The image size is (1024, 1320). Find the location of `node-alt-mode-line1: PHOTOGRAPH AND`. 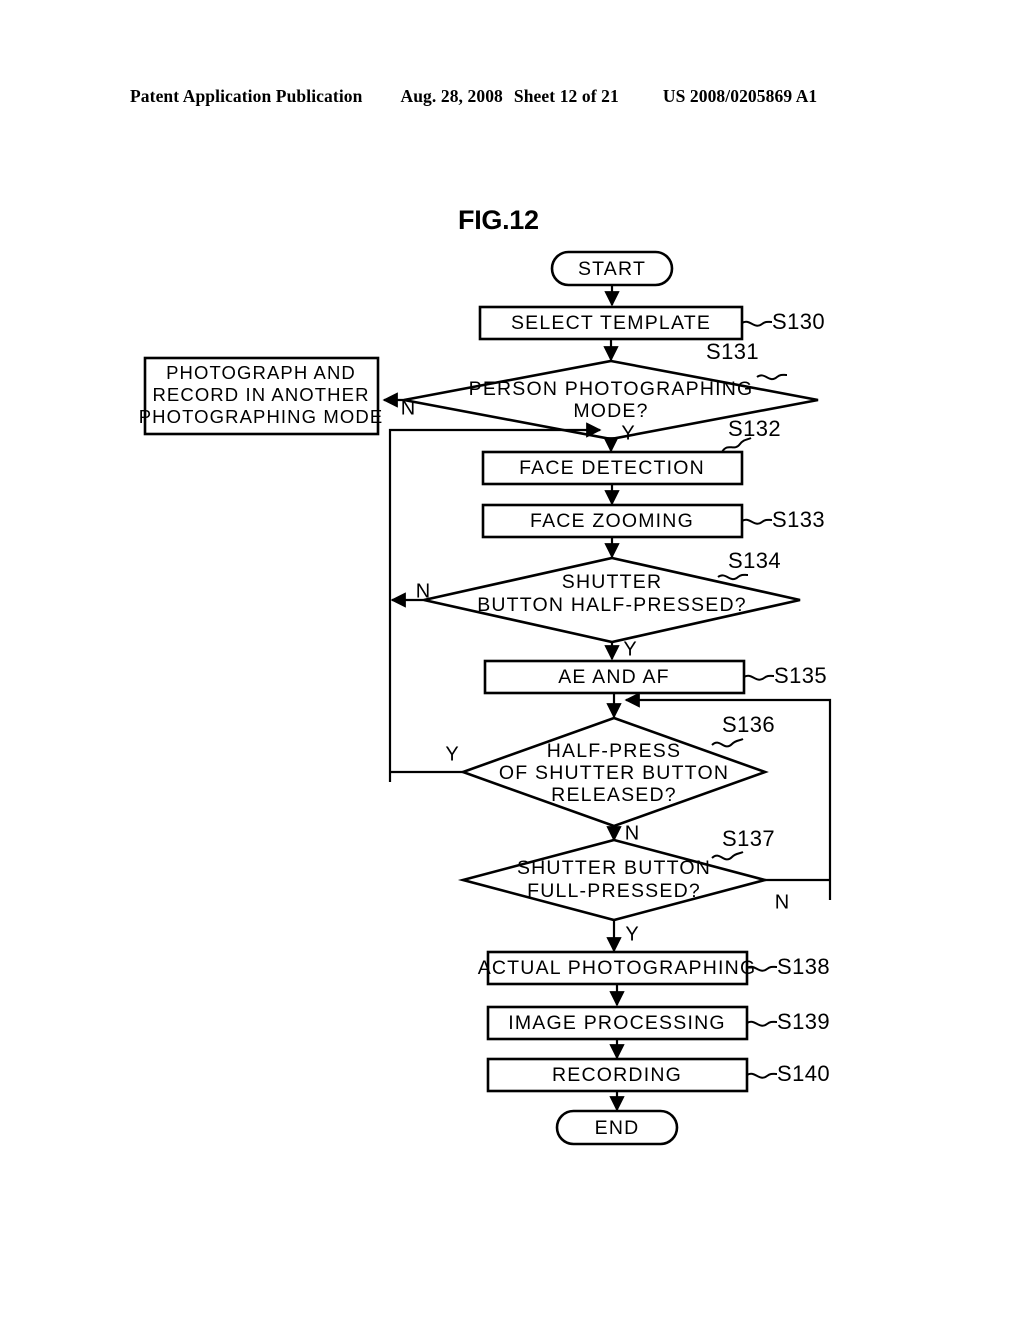

node-alt-mode-line1: PHOTOGRAPH AND is located at coordinates (261, 372).